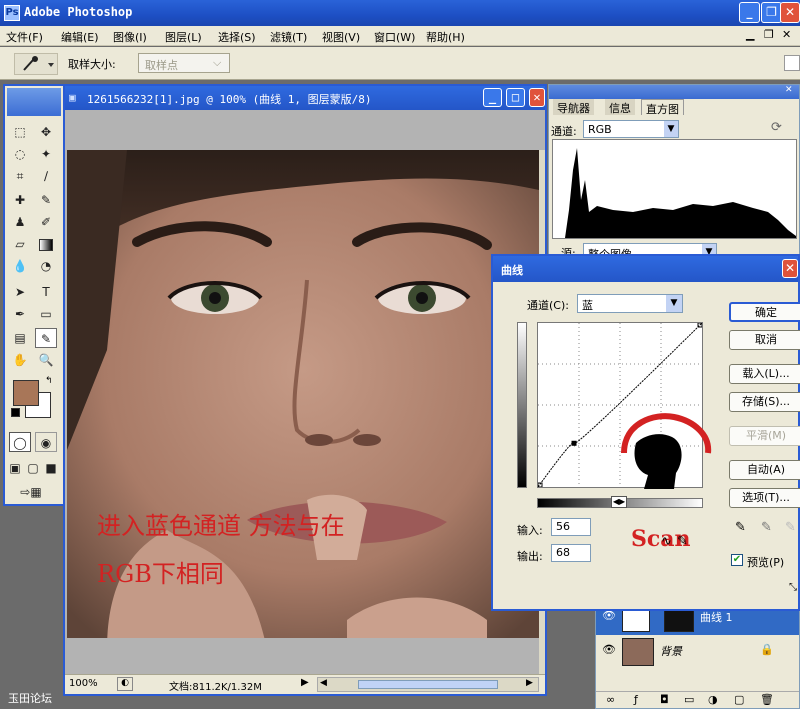 Image resolution: width=800 pixels, height=709 pixels. What do you see at coordinates (619, 502) in the screenshot?
I see `toggle-gradient-direction-icon: ◀▶` at bounding box center [619, 502].